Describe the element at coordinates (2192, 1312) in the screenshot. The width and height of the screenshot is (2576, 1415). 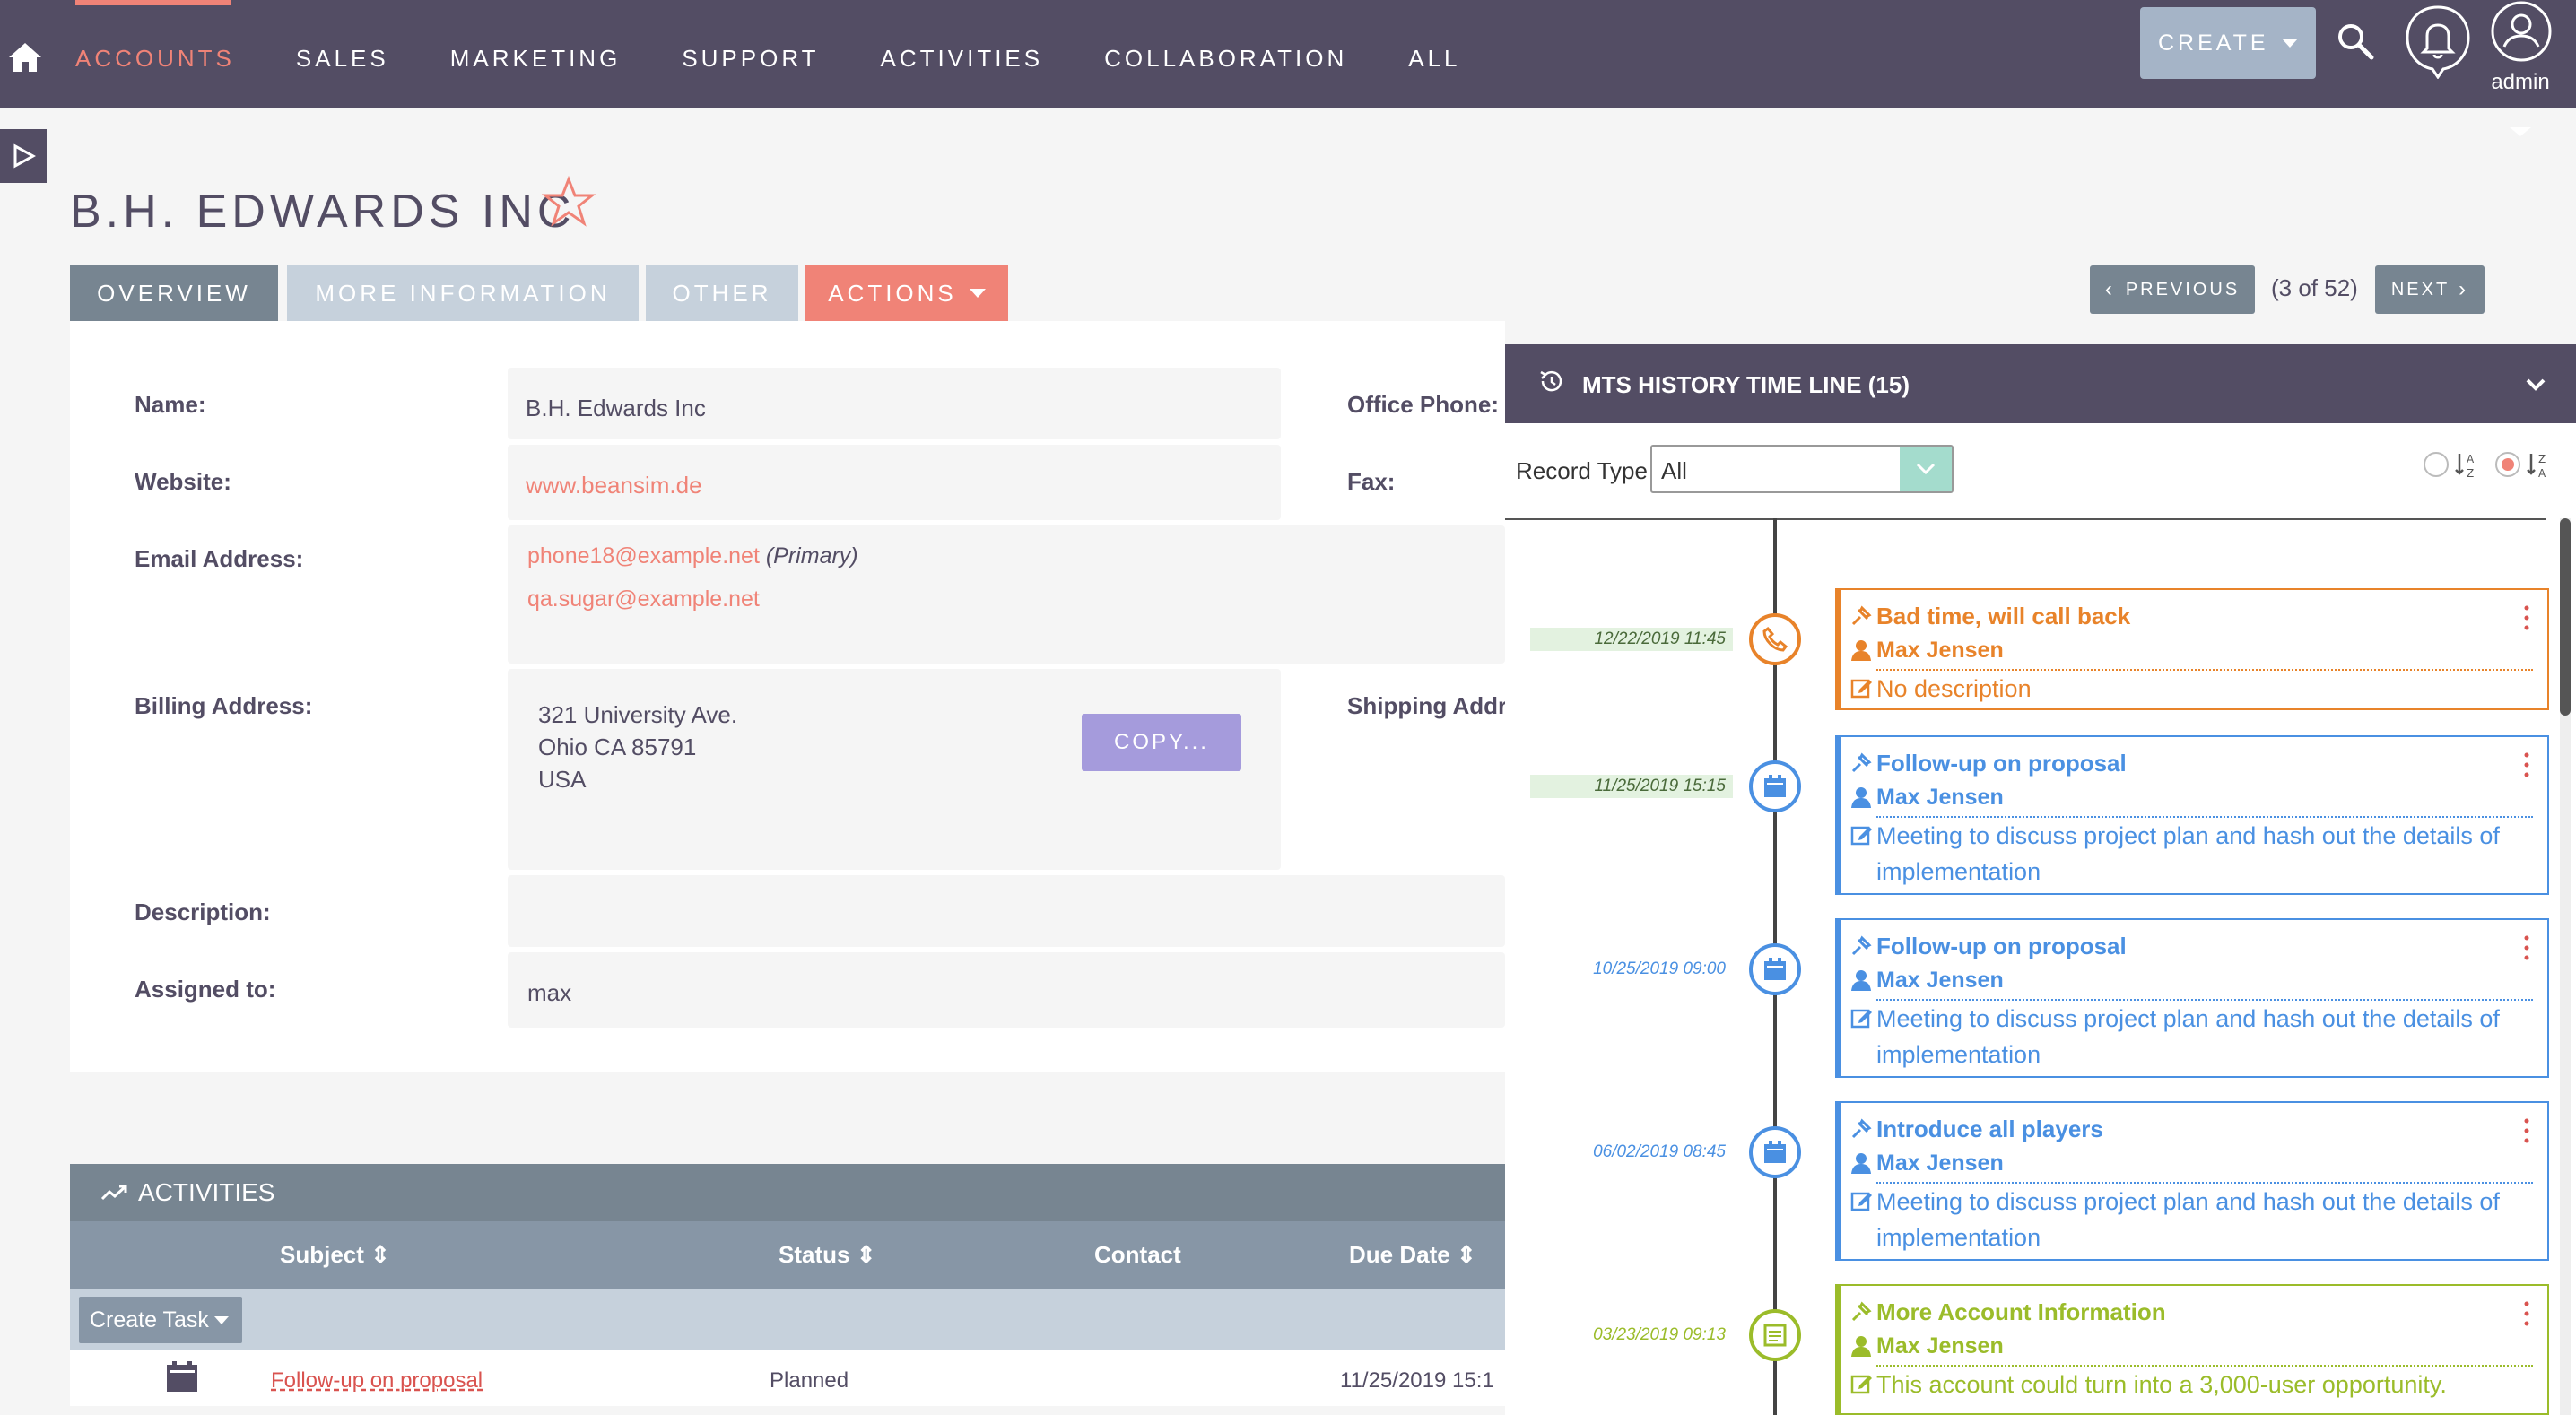
I see `timeline-entry-subject: More Account Information` at that location.